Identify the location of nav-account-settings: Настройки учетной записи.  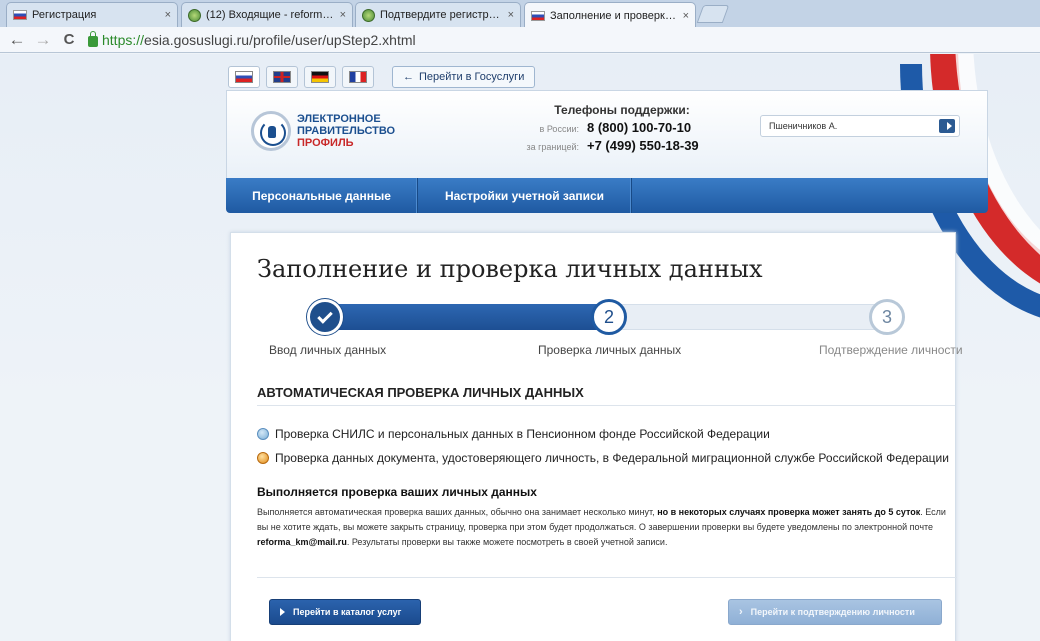
(525, 195).